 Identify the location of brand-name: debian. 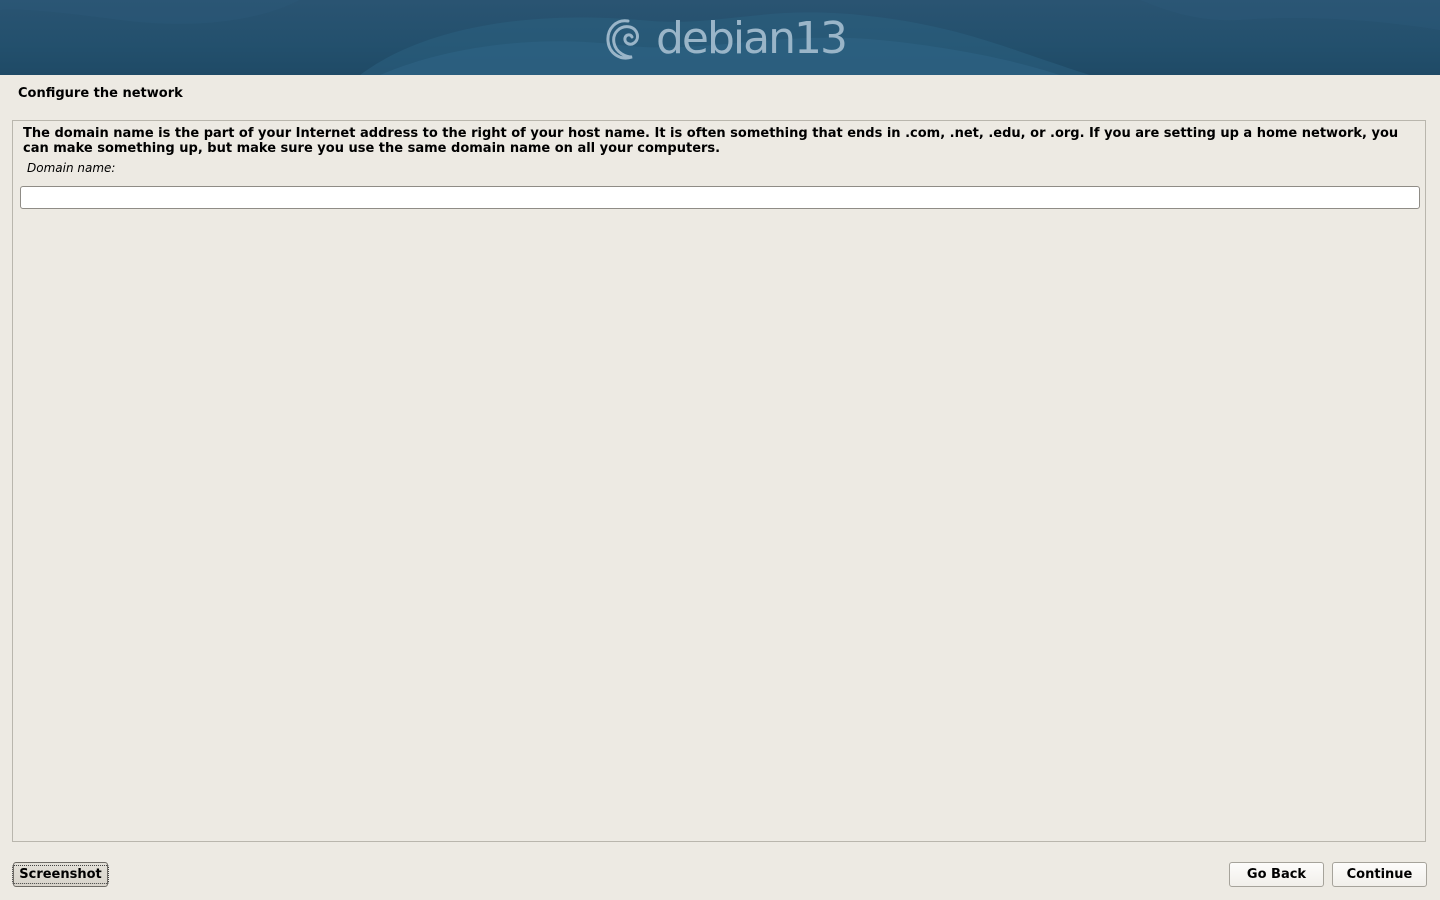
(726, 38).